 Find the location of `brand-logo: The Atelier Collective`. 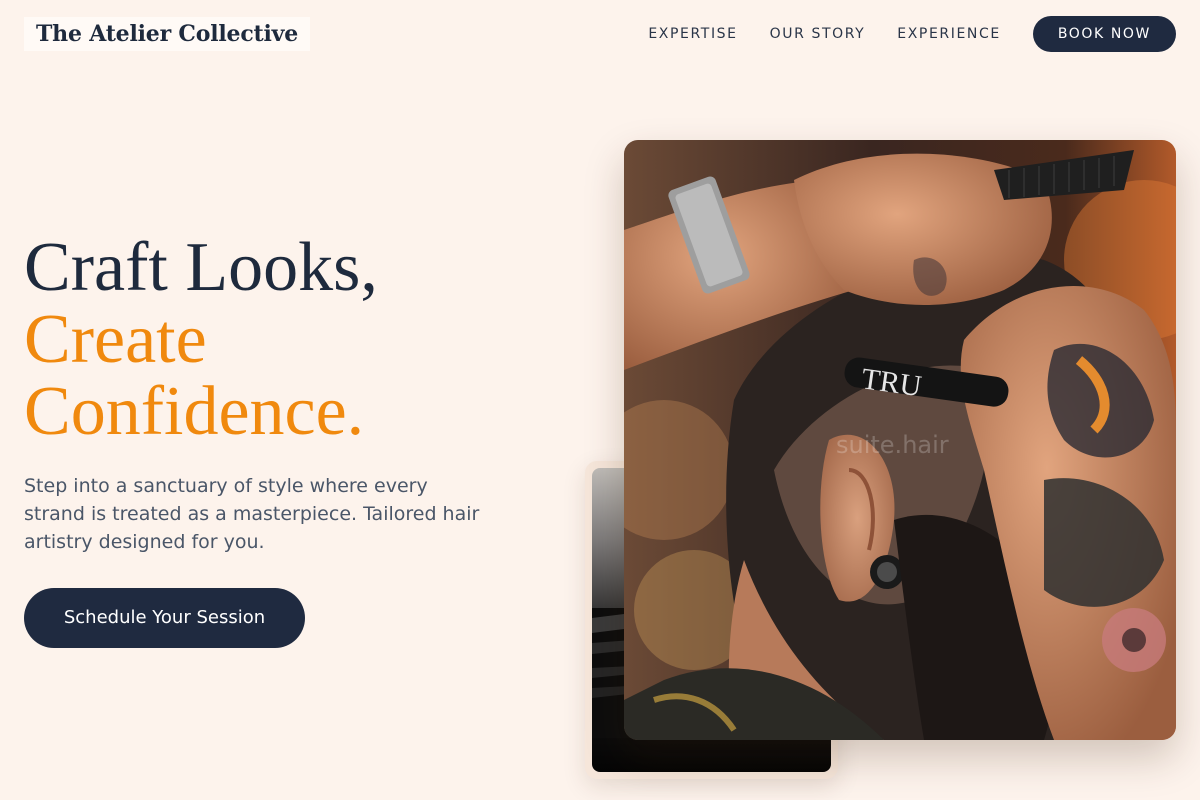

brand-logo: The Atelier Collective is located at coordinates (167, 34).